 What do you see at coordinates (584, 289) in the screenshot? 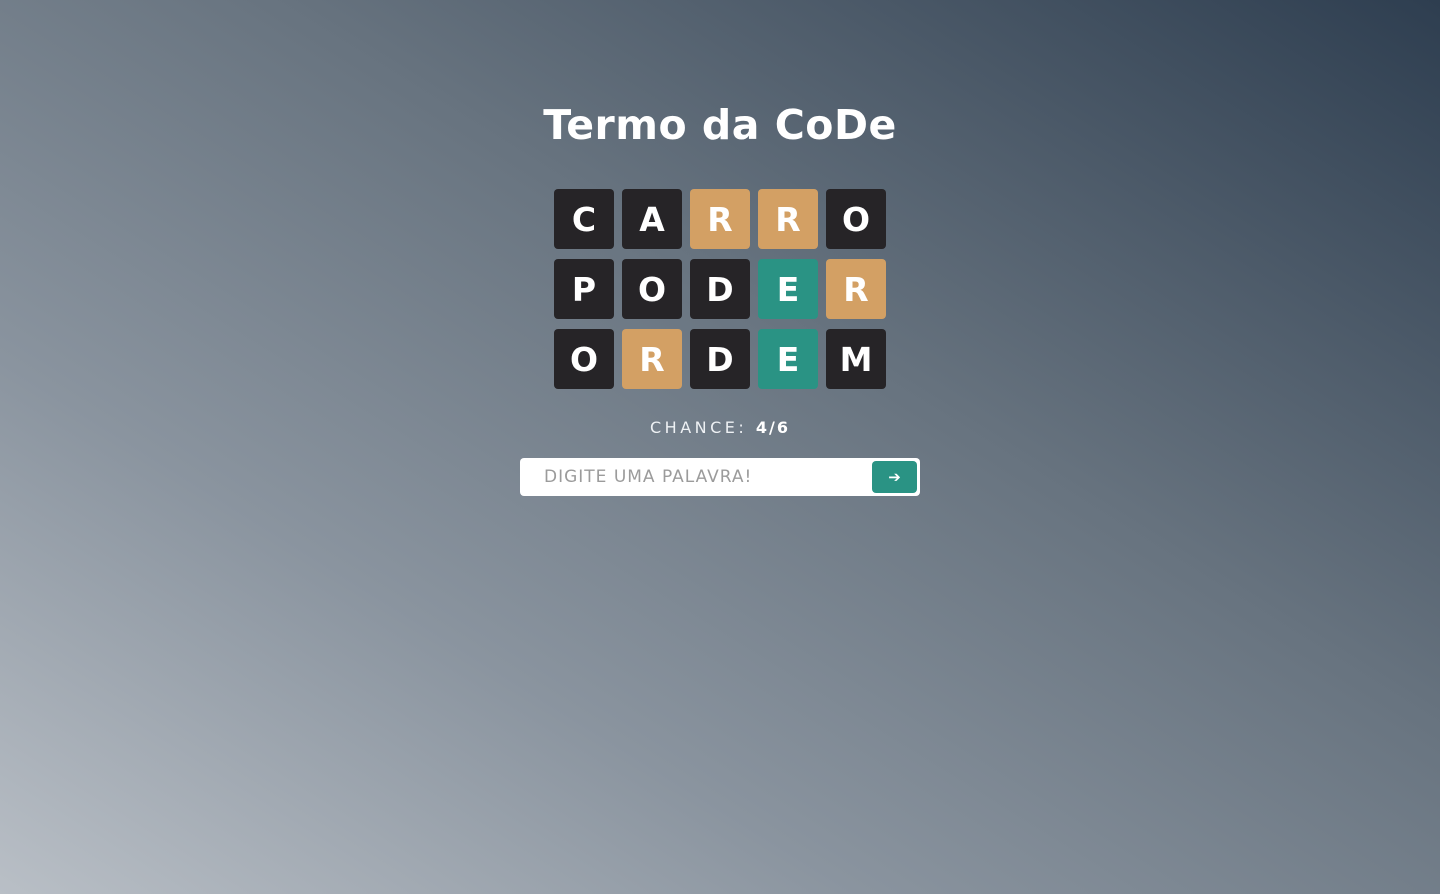
I see `letter-tile-absent: P` at bounding box center [584, 289].